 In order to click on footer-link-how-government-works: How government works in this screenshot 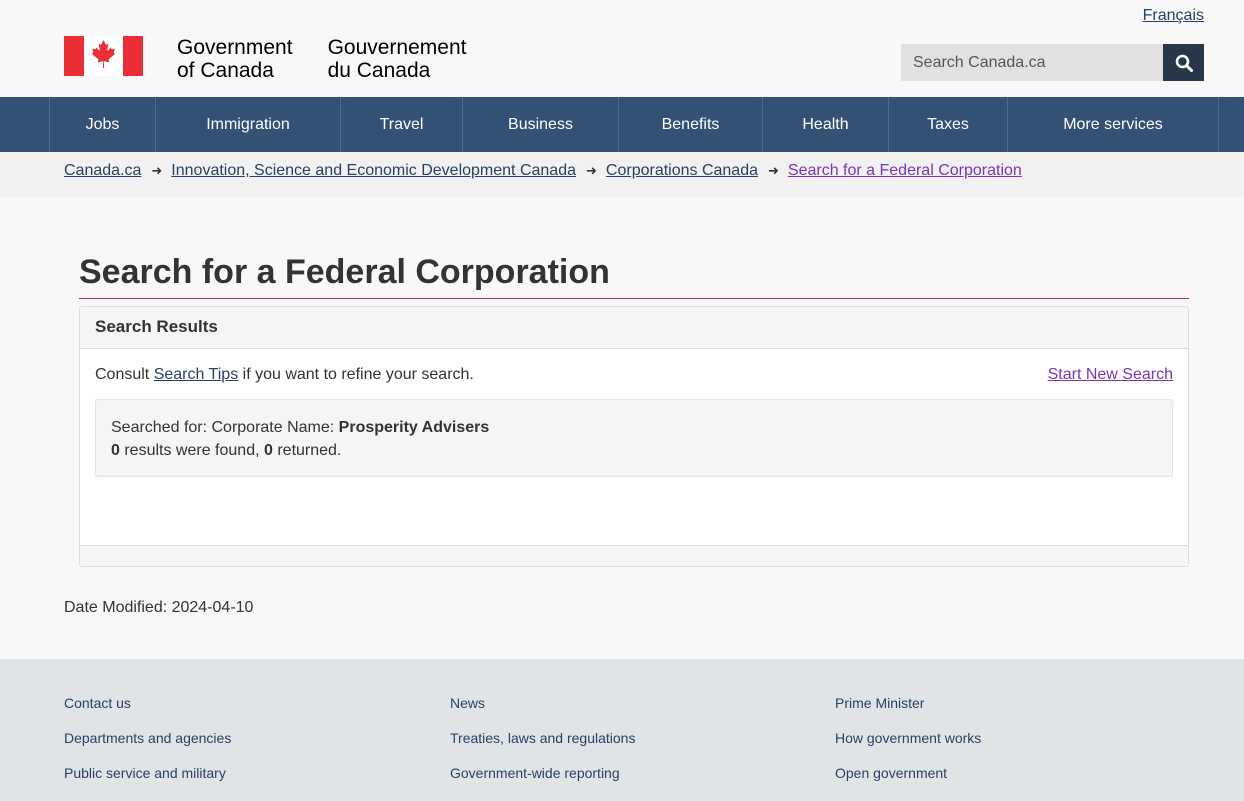, I will do `click(908, 738)`.